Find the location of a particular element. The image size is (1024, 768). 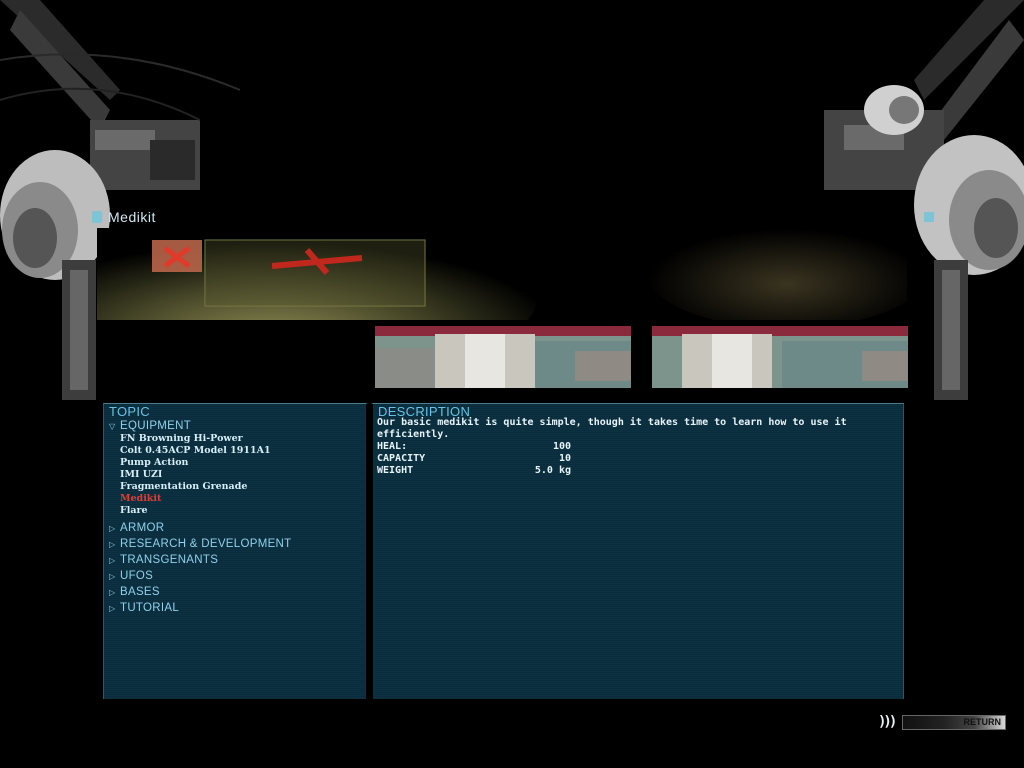

item-title-bar: Medikit is located at coordinates (124, 217).